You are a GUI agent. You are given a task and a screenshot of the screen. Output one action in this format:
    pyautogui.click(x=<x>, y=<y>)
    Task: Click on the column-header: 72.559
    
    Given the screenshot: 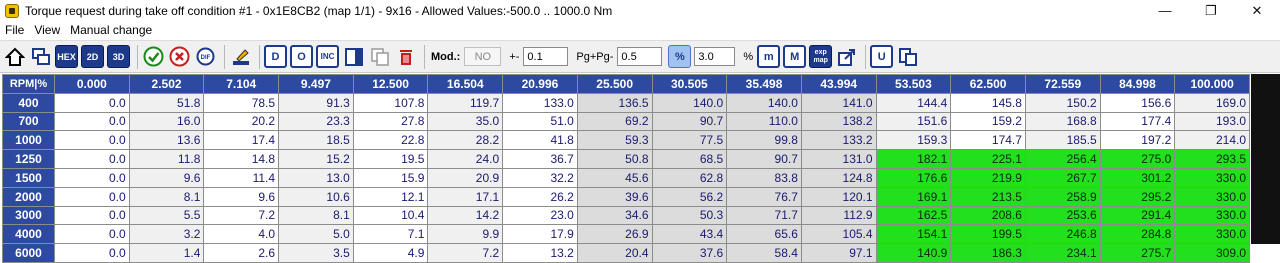 What is the action you would take?
    pyautogui.click(x=1062, y=84)
    